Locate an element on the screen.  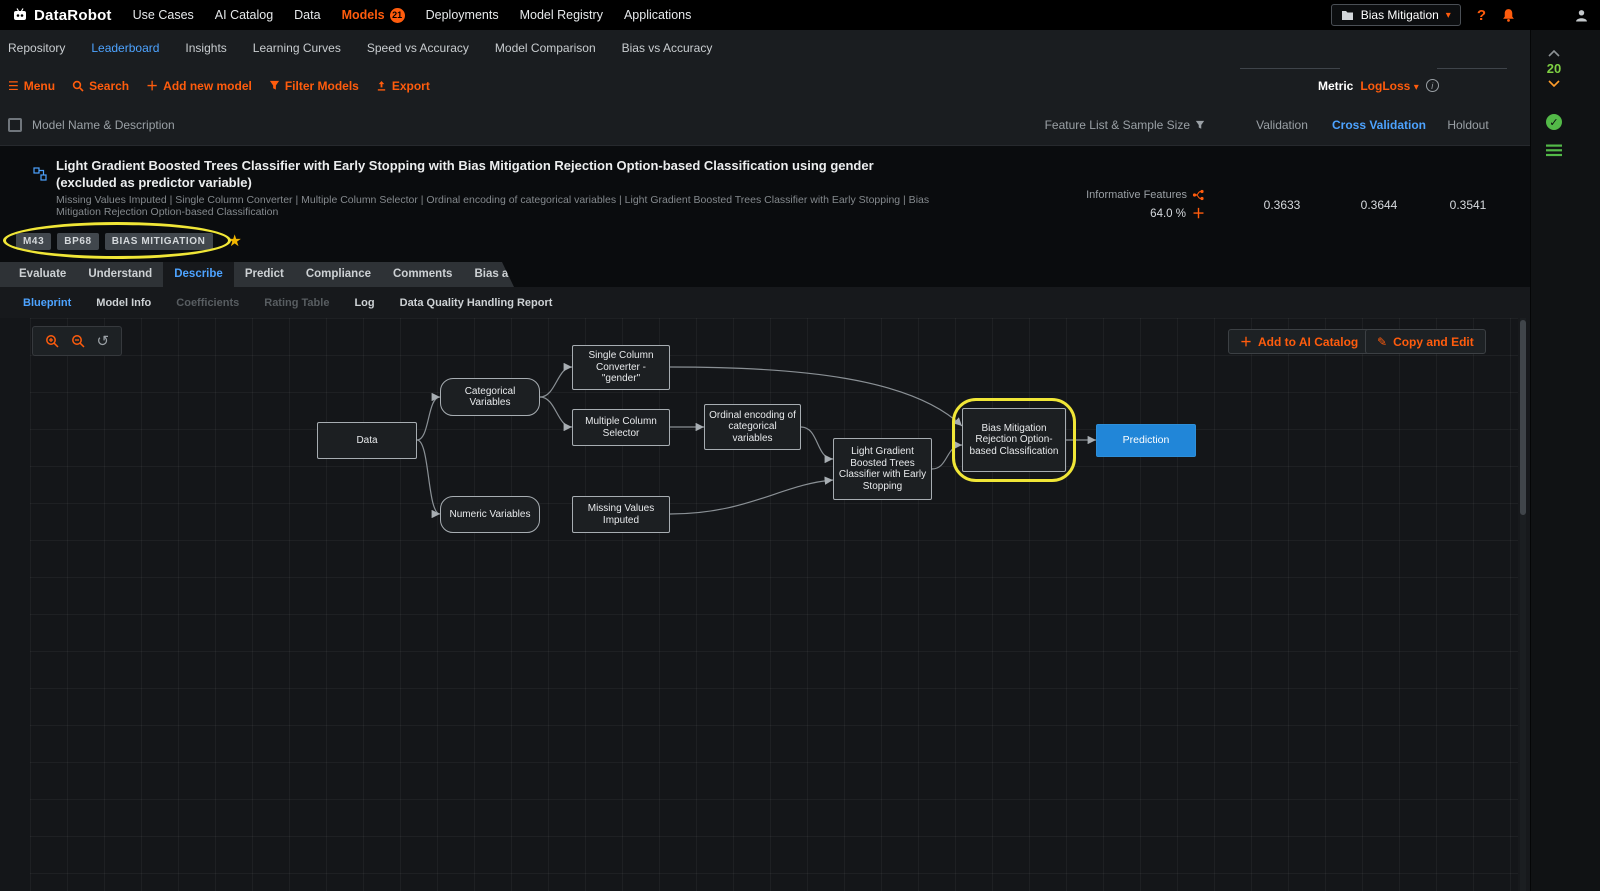
node-data: Data is located at coordinates (367, 440).